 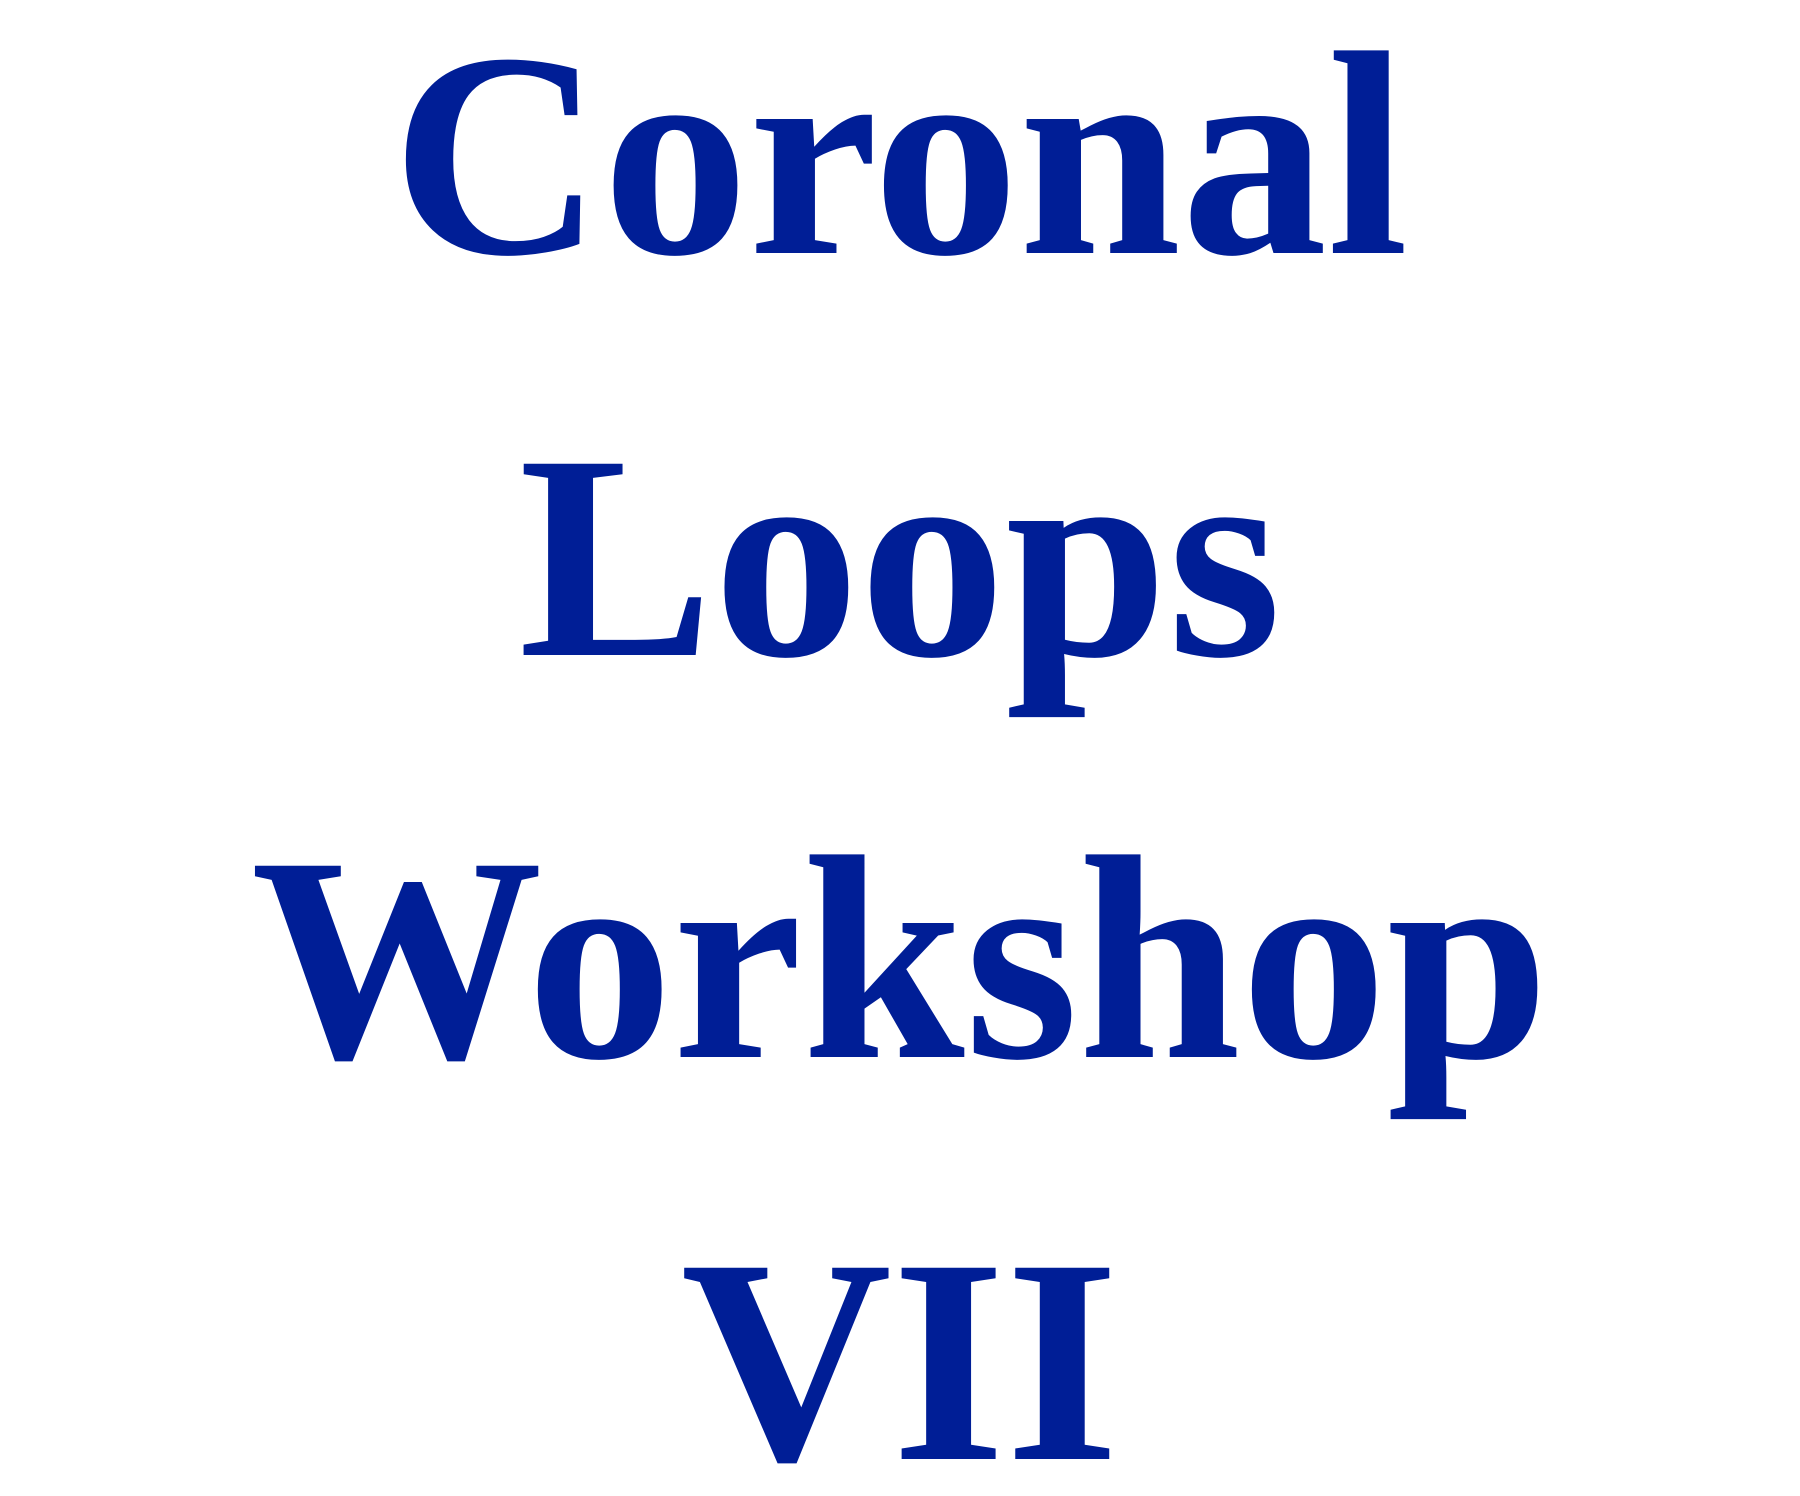 What do you see at coordinates (900, 1348) in the screenshot?
I see `title-line-vii: VII` at bounding box center [900, 1348].